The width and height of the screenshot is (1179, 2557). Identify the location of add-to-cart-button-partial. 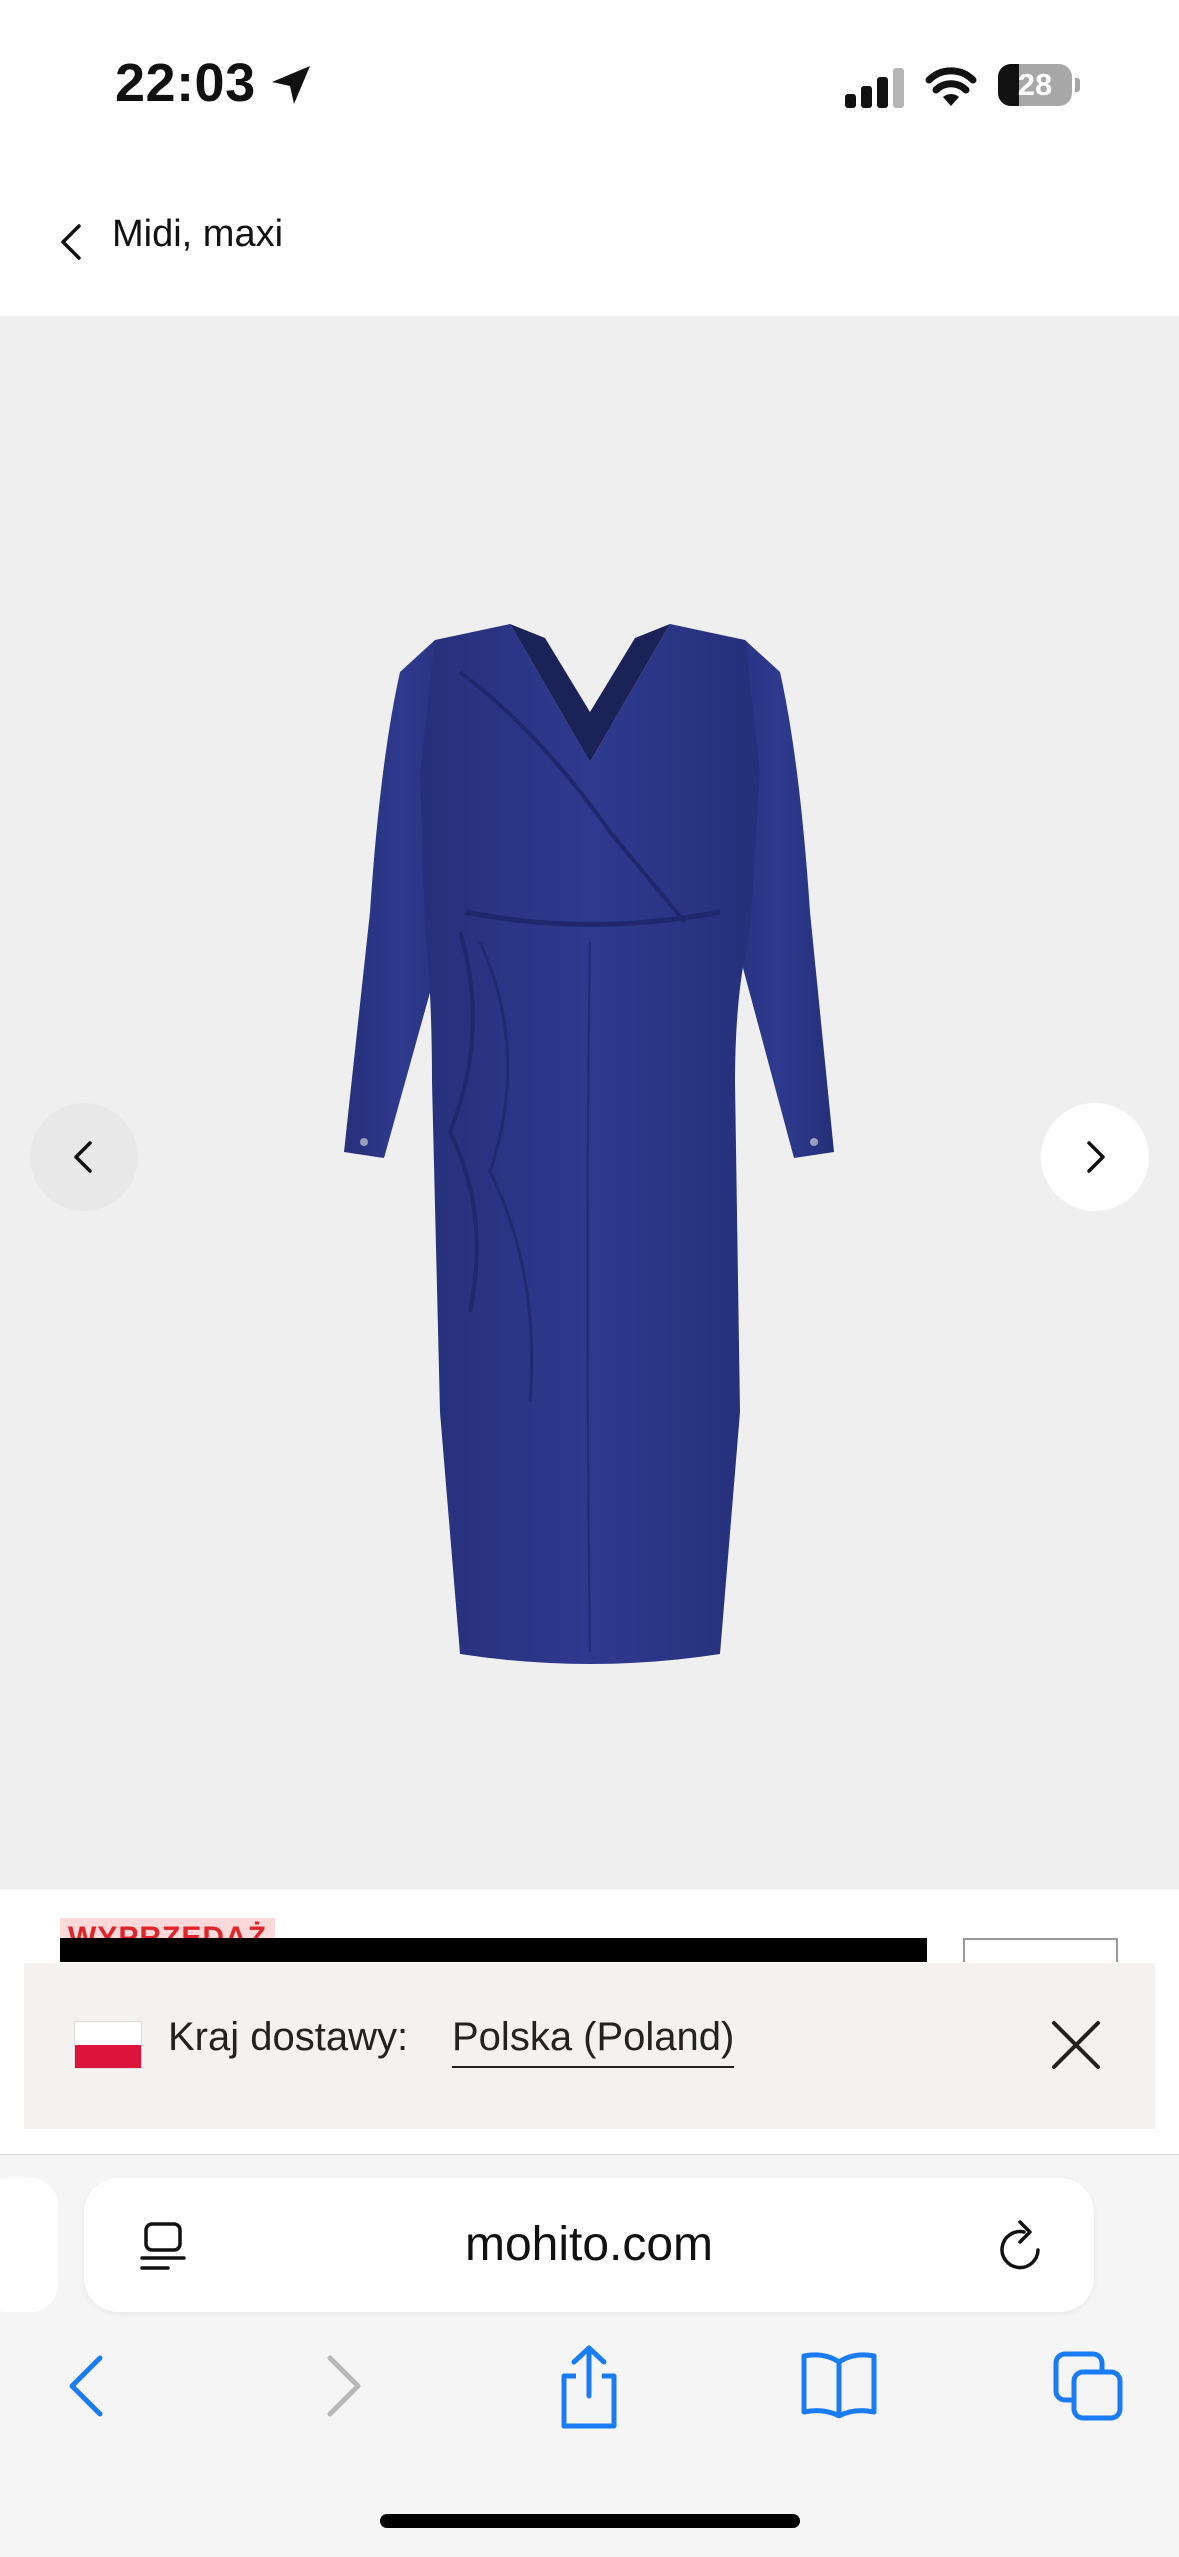
(493, 1950).